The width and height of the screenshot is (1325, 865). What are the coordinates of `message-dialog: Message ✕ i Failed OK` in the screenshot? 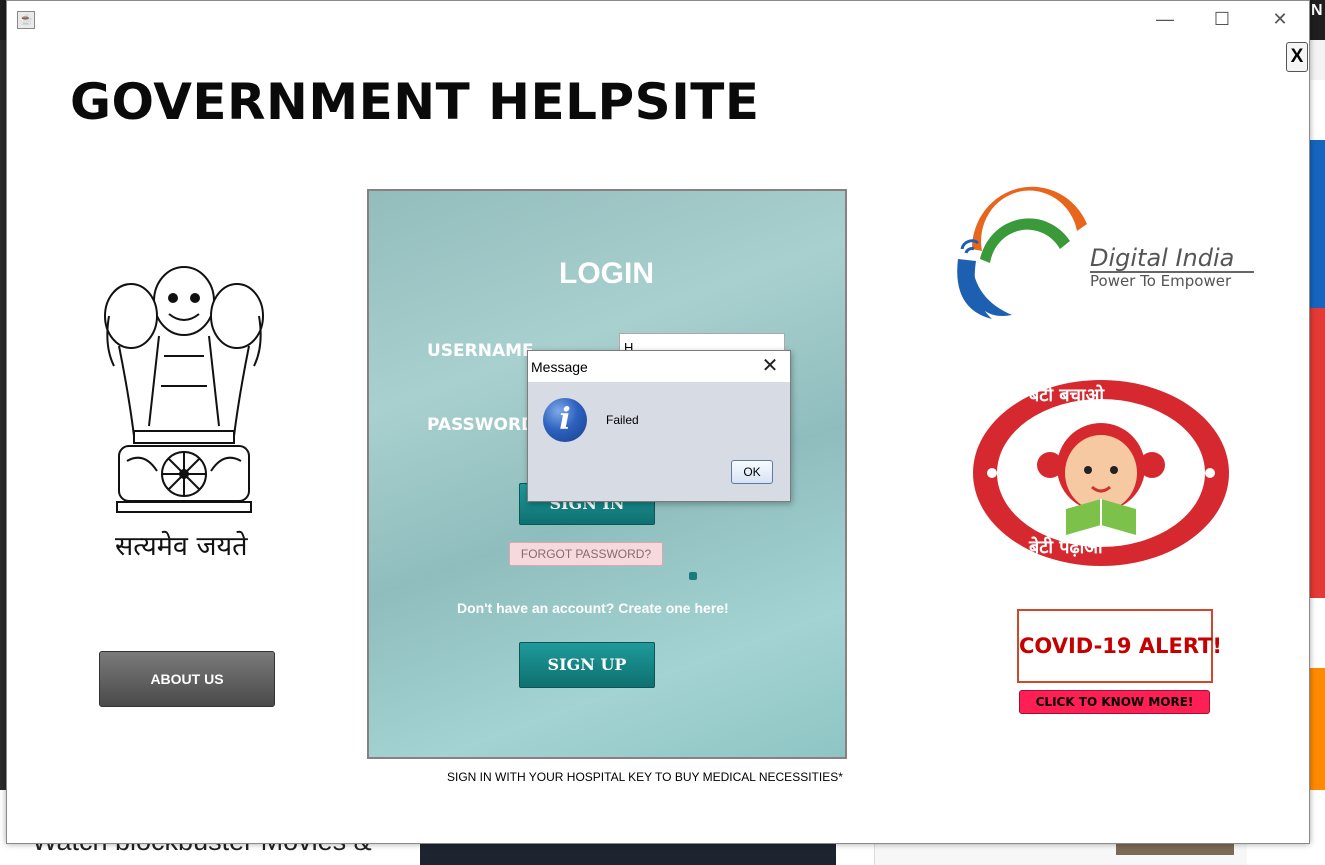 It's located at (659, 426).